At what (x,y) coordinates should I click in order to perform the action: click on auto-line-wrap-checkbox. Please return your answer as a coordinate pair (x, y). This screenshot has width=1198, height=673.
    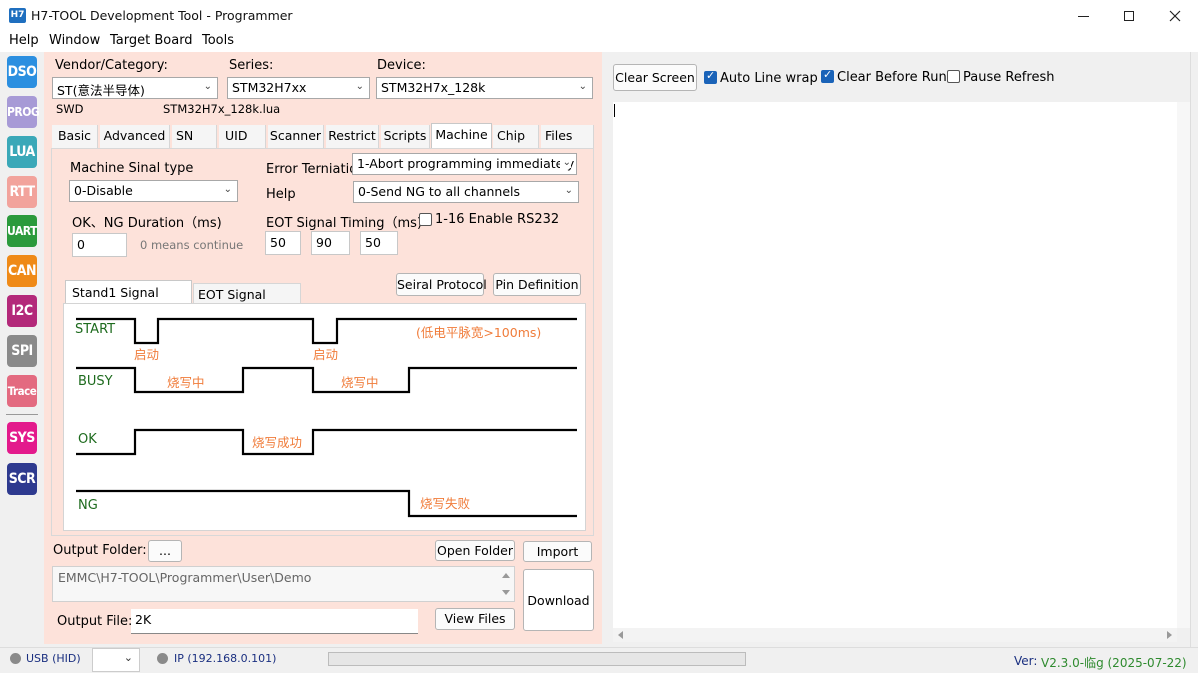
    Looking at the image, I should click on (710, 76).